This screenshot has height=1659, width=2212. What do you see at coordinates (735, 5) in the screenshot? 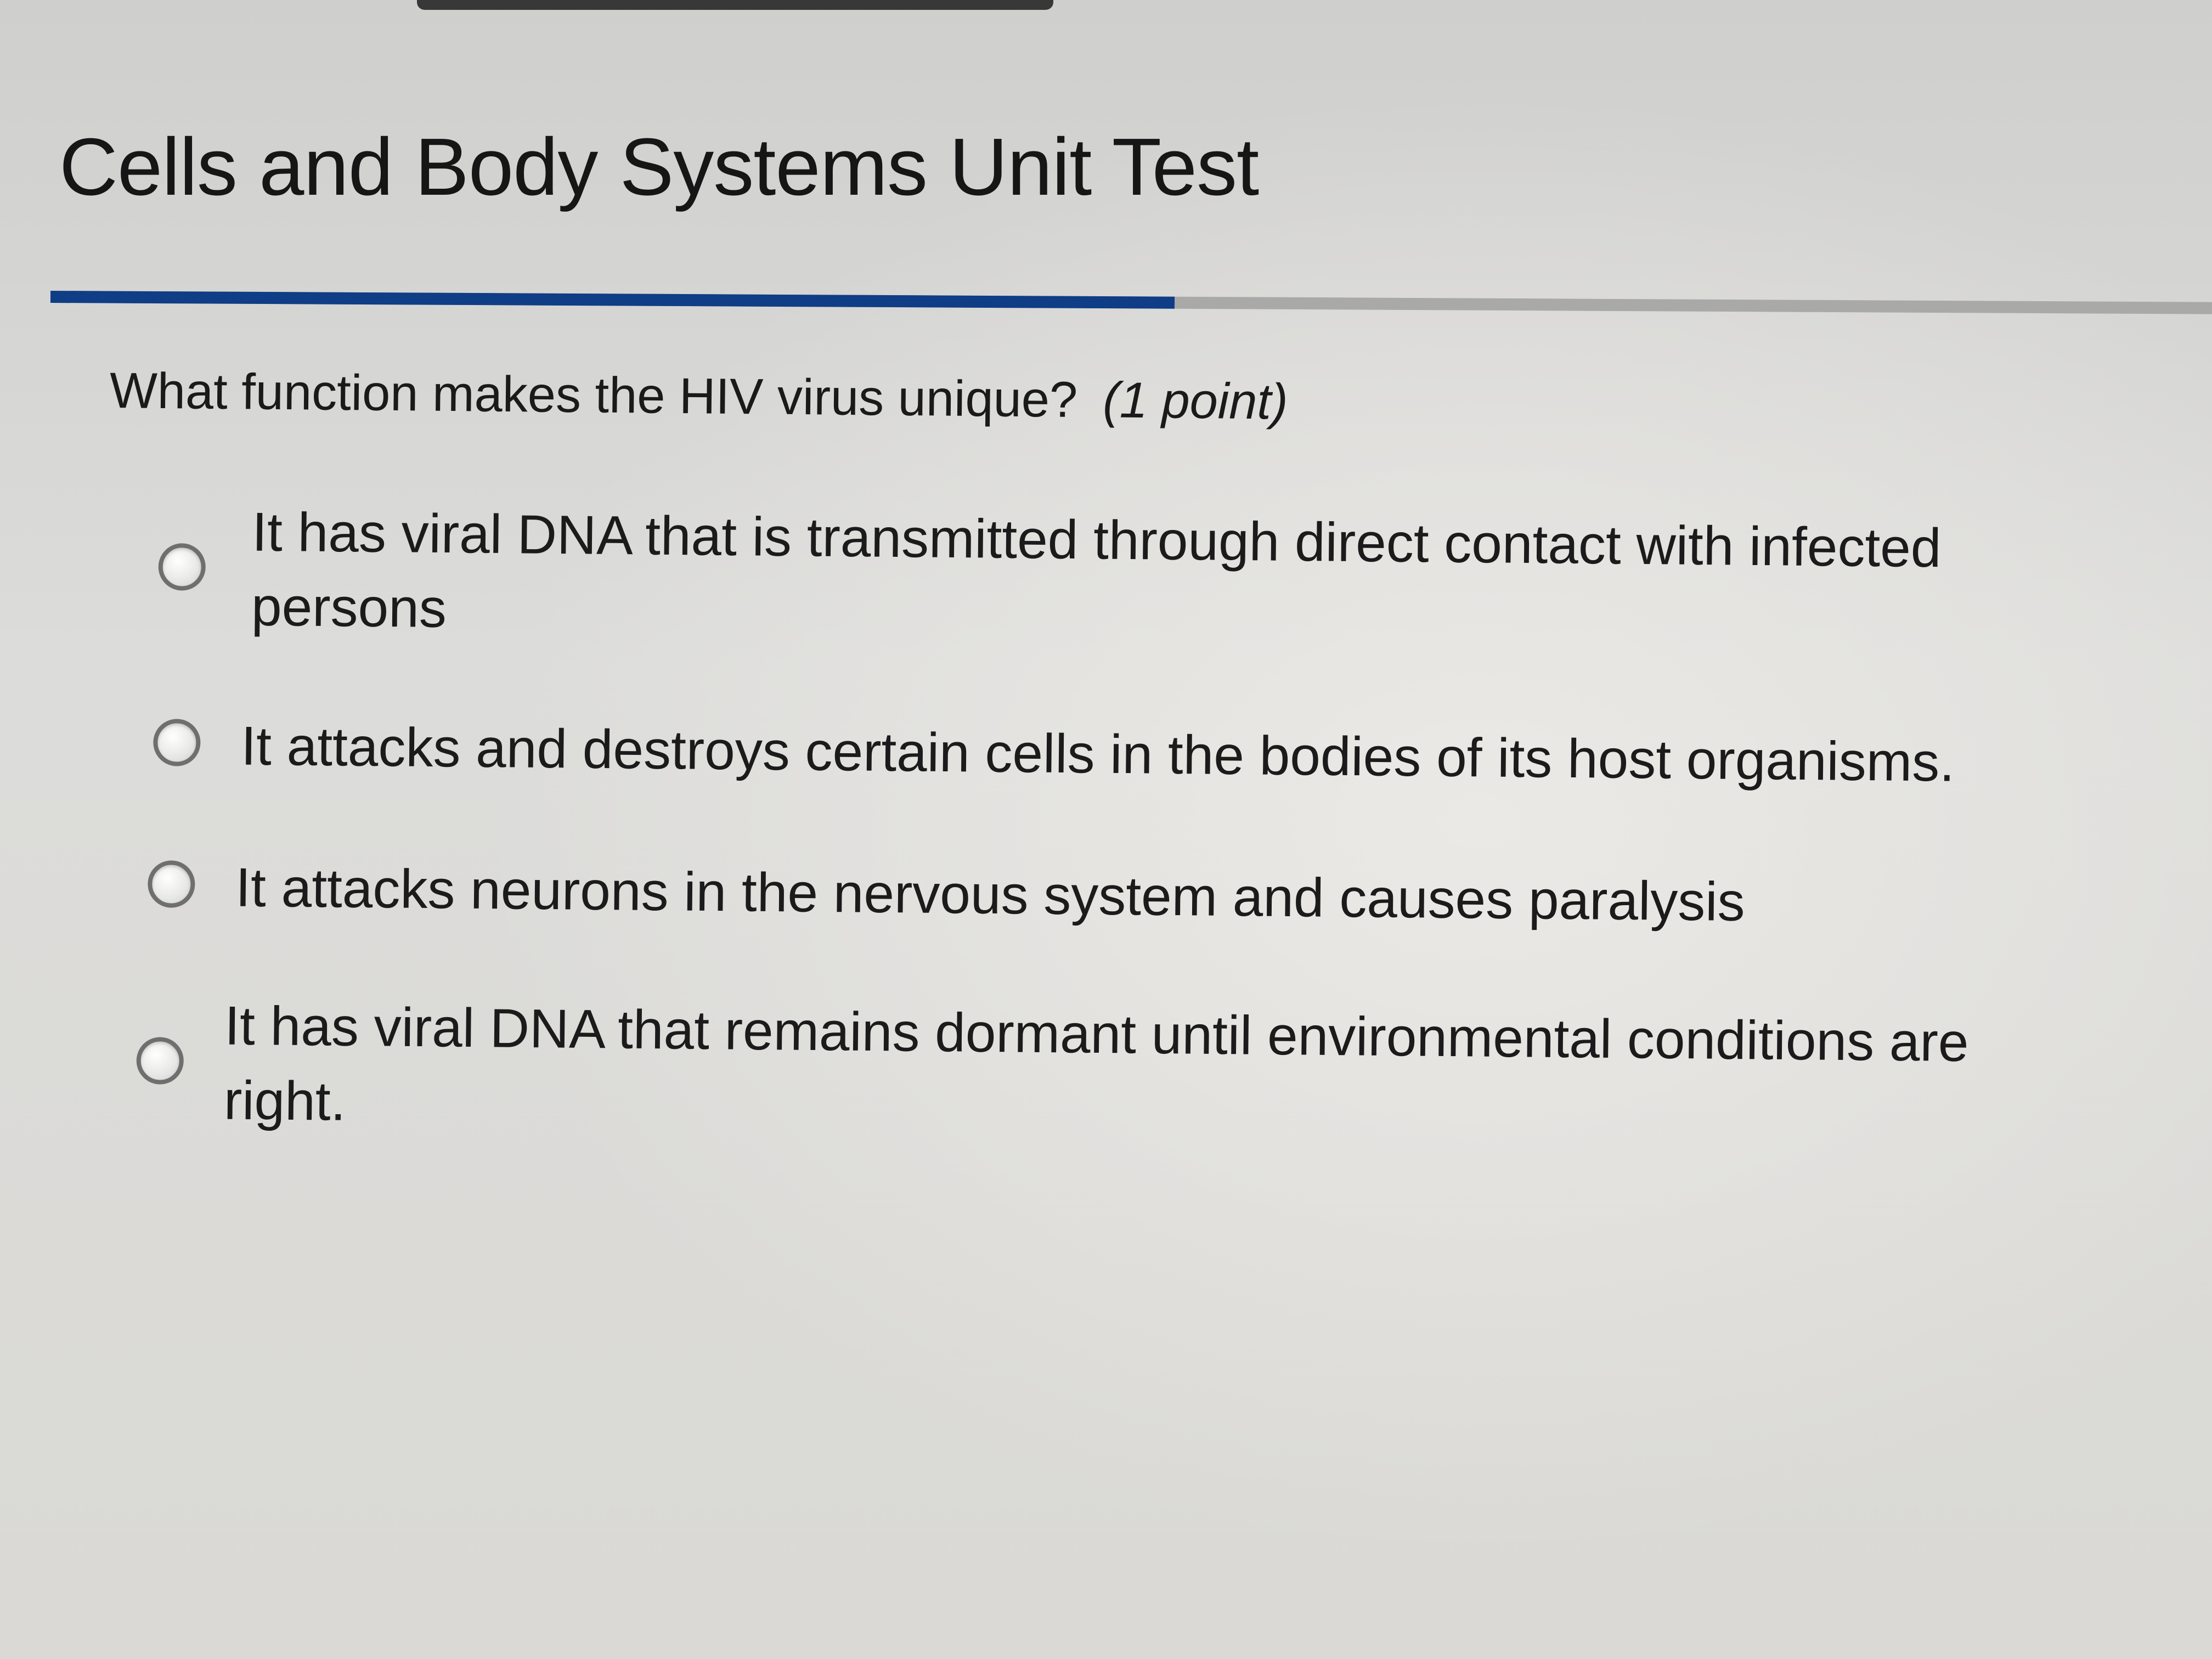
I see `cropped-header-text-shape` at bounding box center [735, 5].